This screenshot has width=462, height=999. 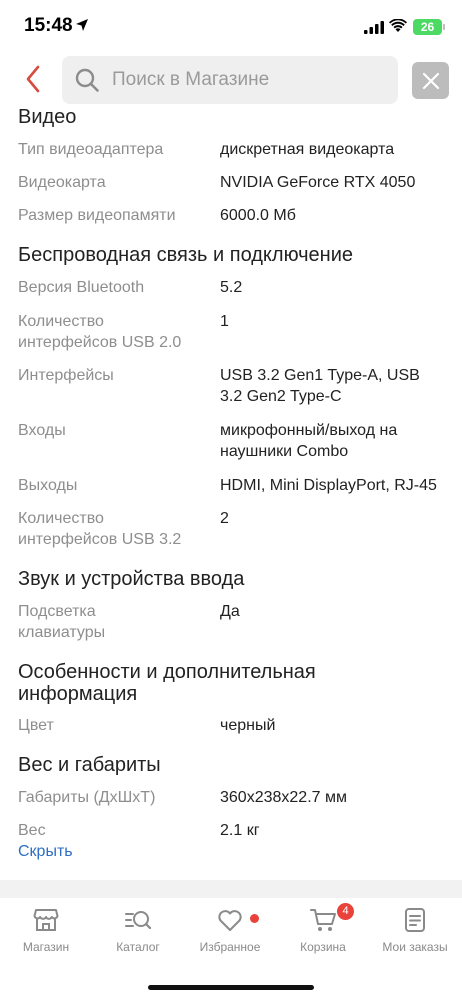 I want to click on battery-level: 26, so click(x=427, y=27).